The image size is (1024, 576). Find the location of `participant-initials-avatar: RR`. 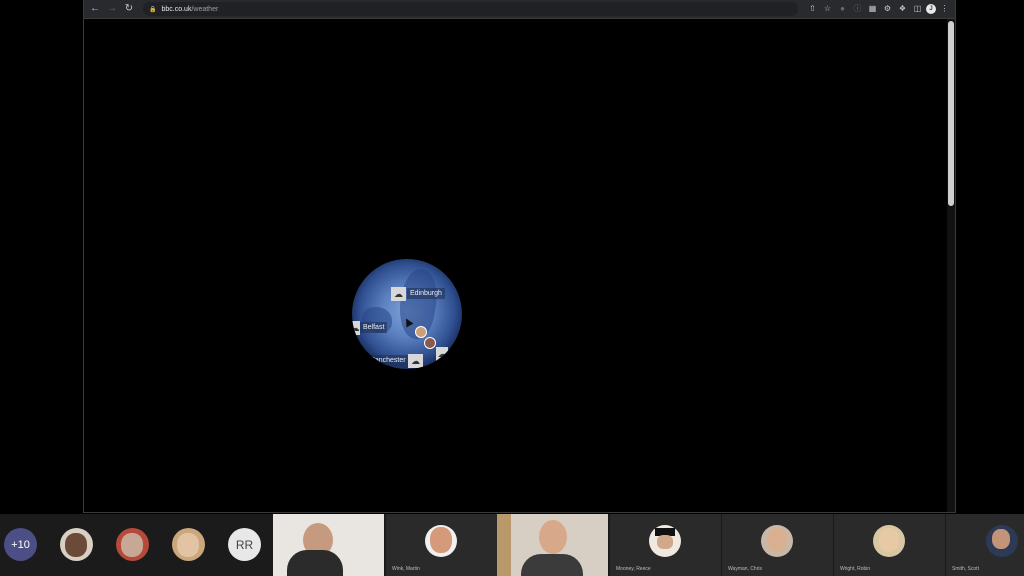

participant-initials-avatar: RR is located at coordinates (244, 544).